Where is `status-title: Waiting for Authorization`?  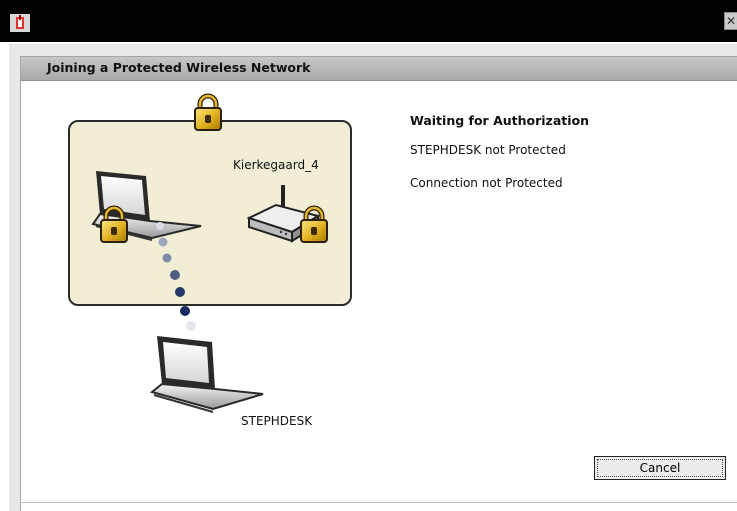 status-title: Waiting for Authorization is located at coordinates (500, 120).